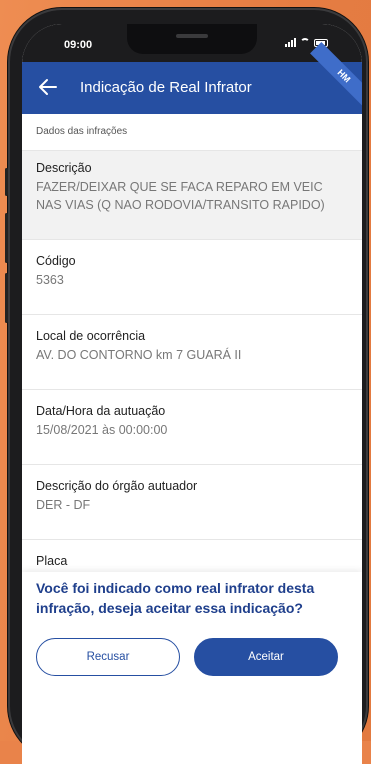 The image size is (371, 764). I want to click on field-value: AV. DO CONTORNO km 7 GUARÁ II, so click(139, 355).